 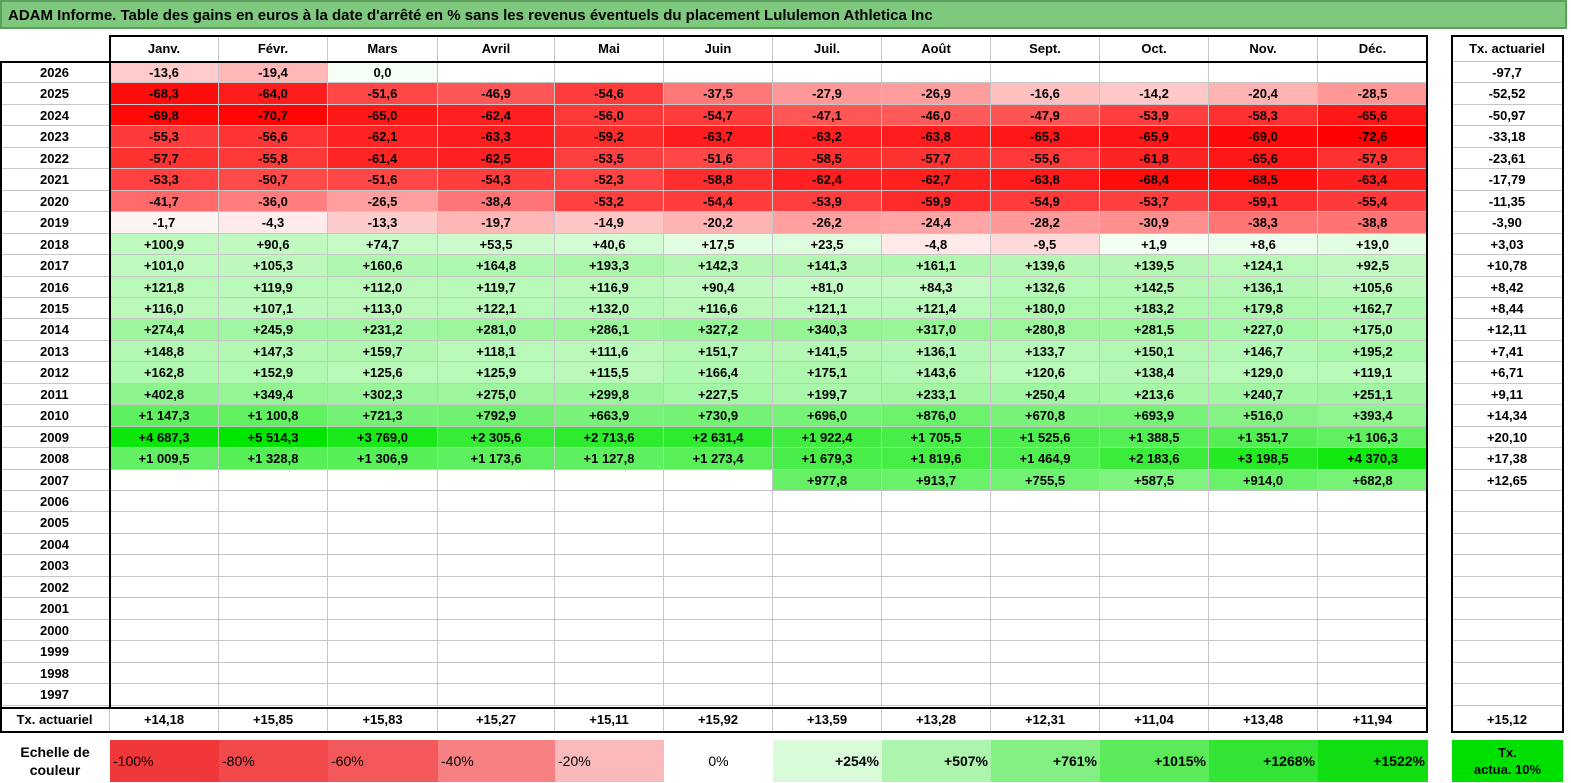 I want to click on table-cell: -56,0, so click(x=609, y=115).